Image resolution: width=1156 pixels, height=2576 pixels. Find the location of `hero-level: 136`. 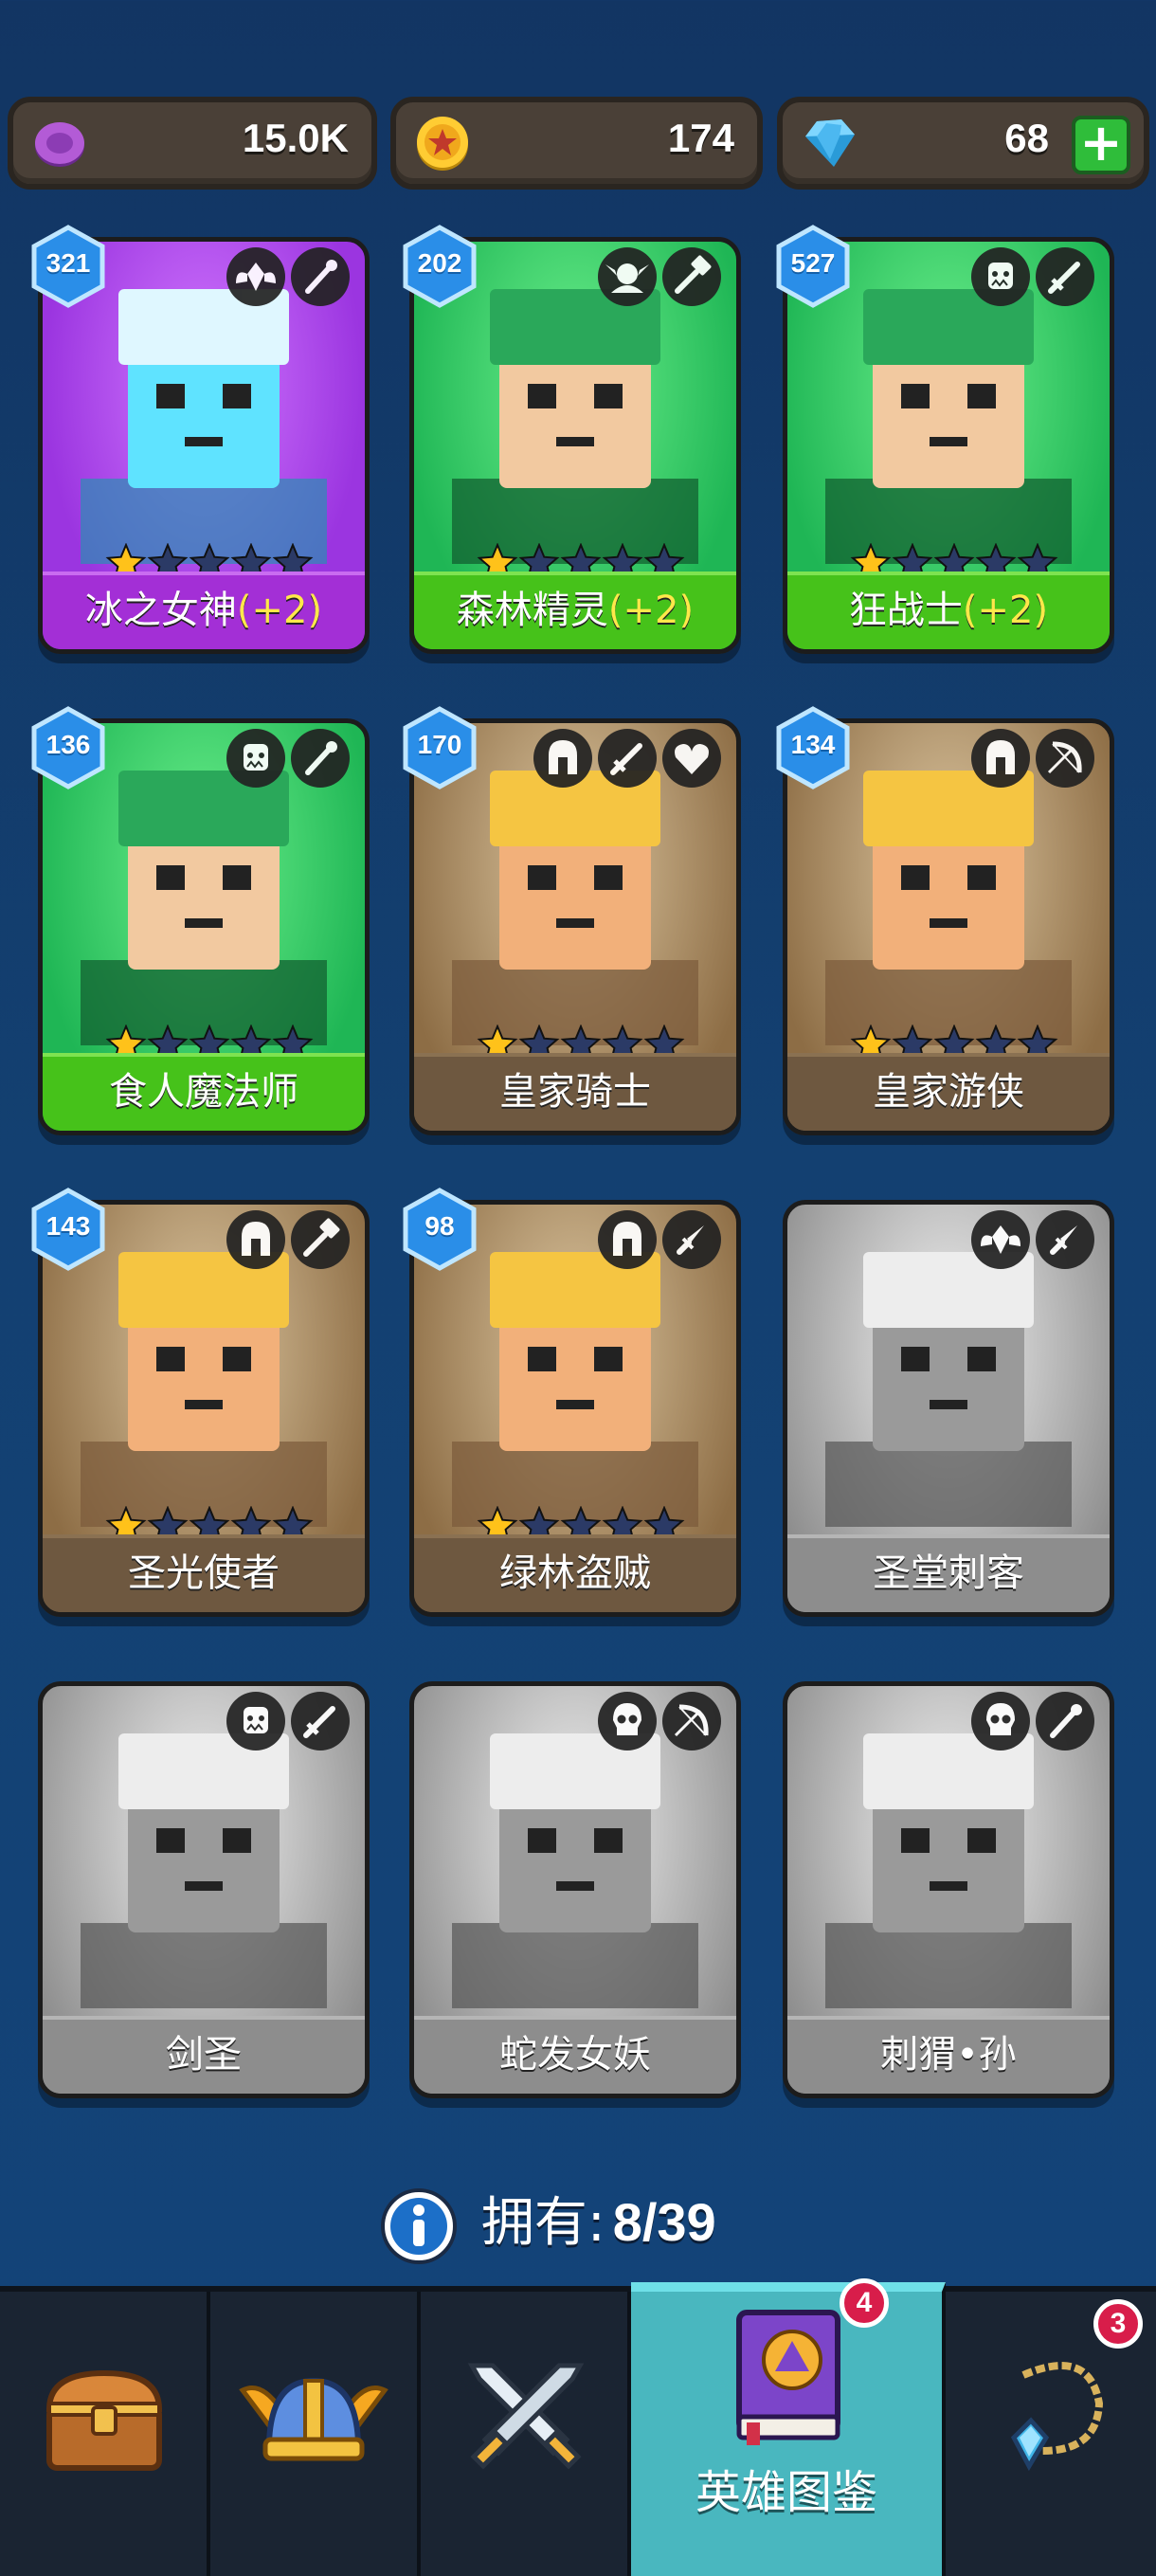

hero-level: 136 is located at coordinates (68, 744).